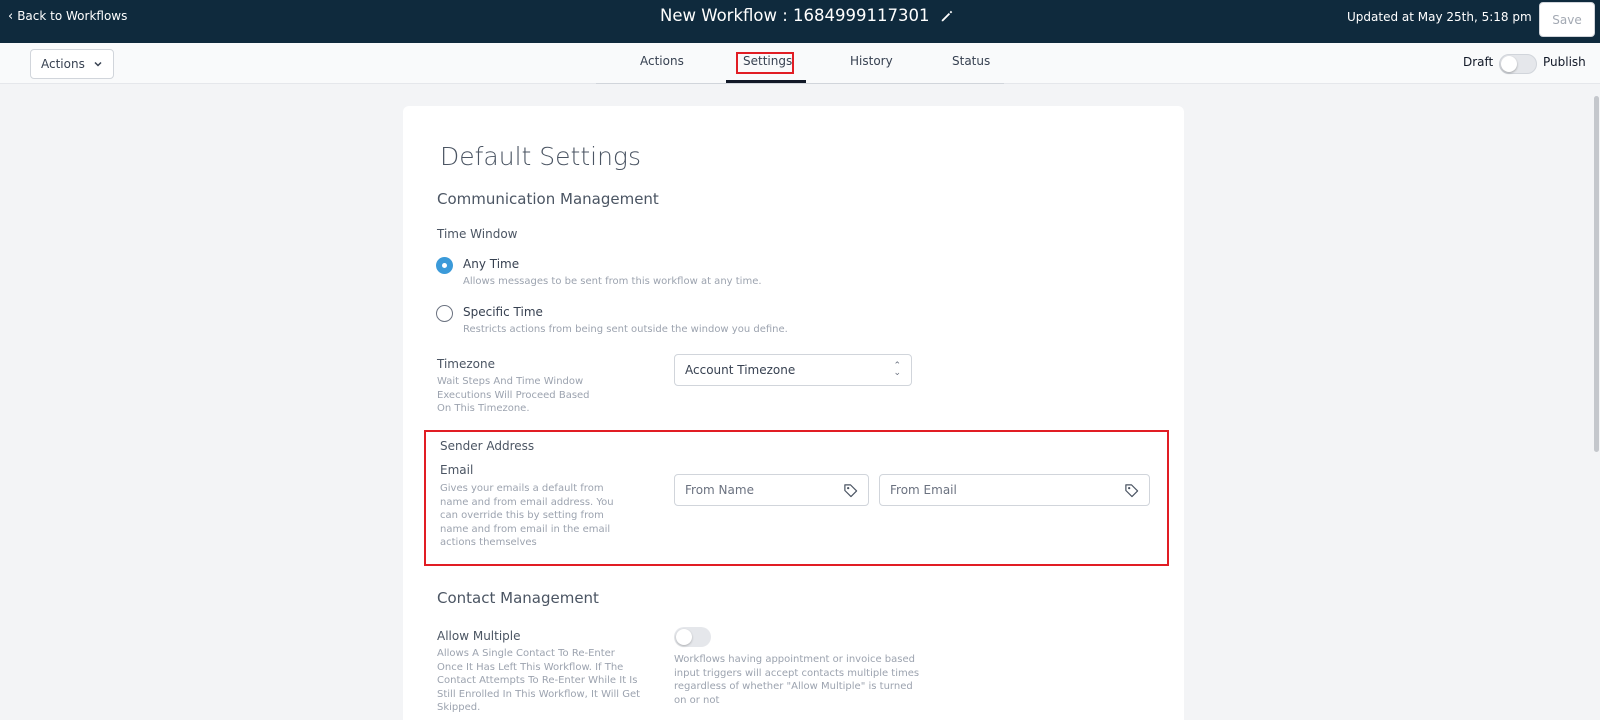  Describe the element at coordinates (530, 667) in the screenshot. I see `allow-multiple-desc-line: Once It Has Left This Workflow. If The` at that location.